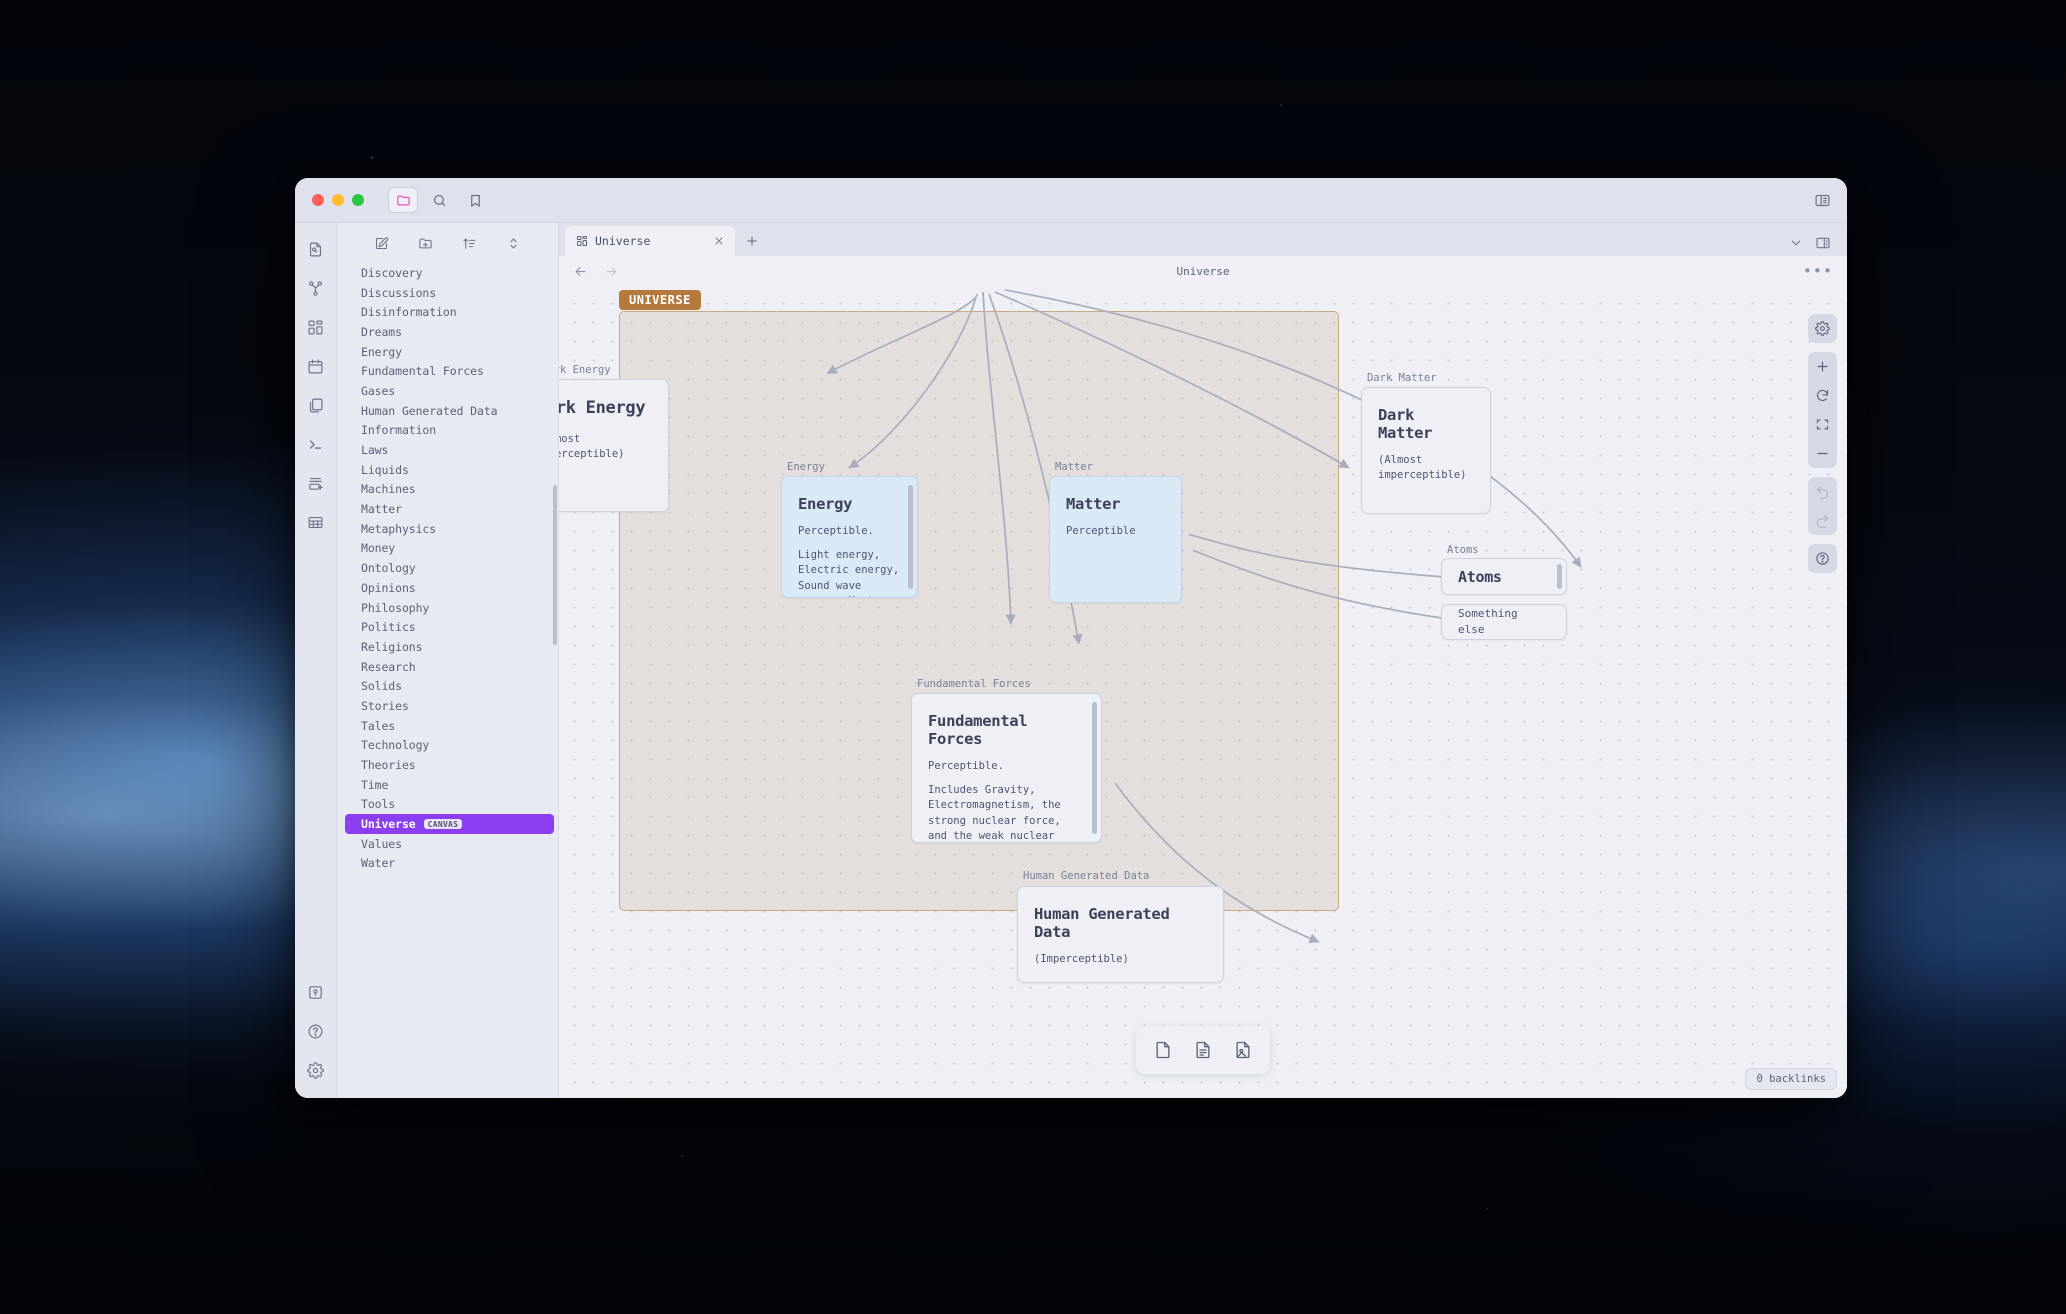  I want to click on sidebar-item-religions: Religions, so click(449, 647).